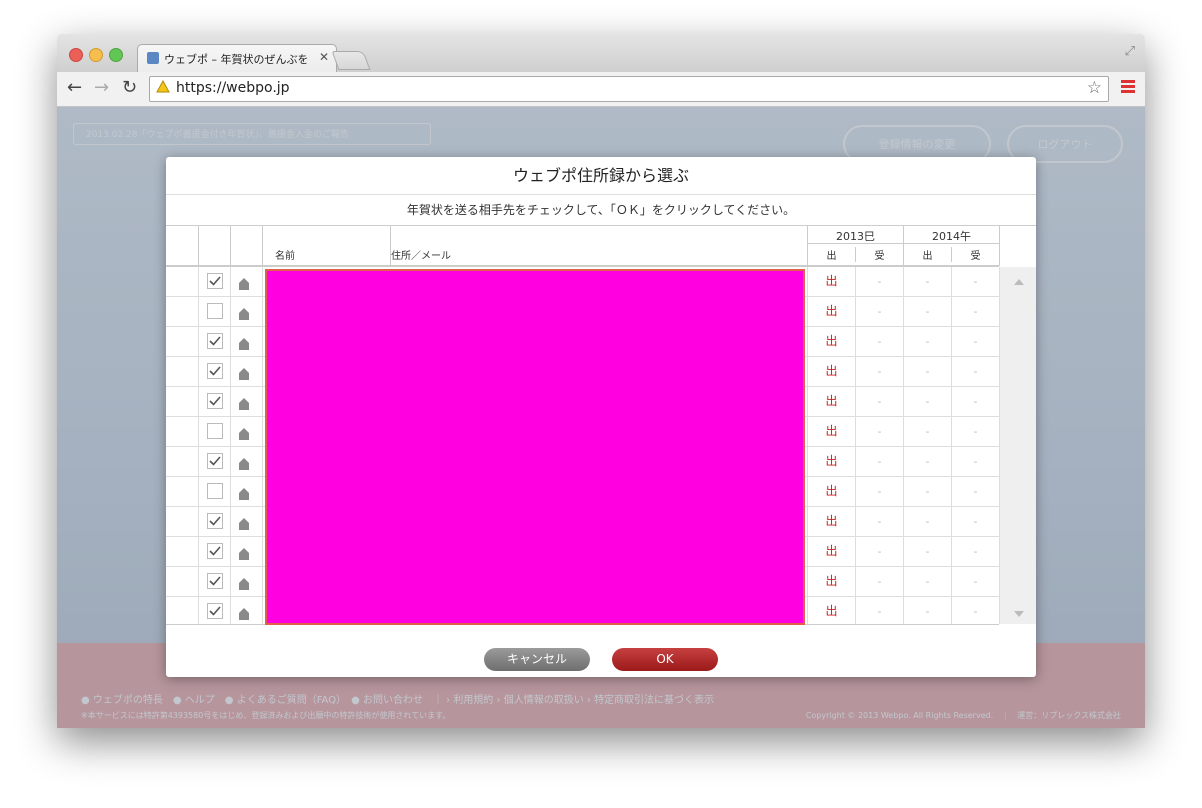 The height and width of the screenshot is (808, 1202). I want to click on scroll-down-arrow-icon, so click(1019, 614).